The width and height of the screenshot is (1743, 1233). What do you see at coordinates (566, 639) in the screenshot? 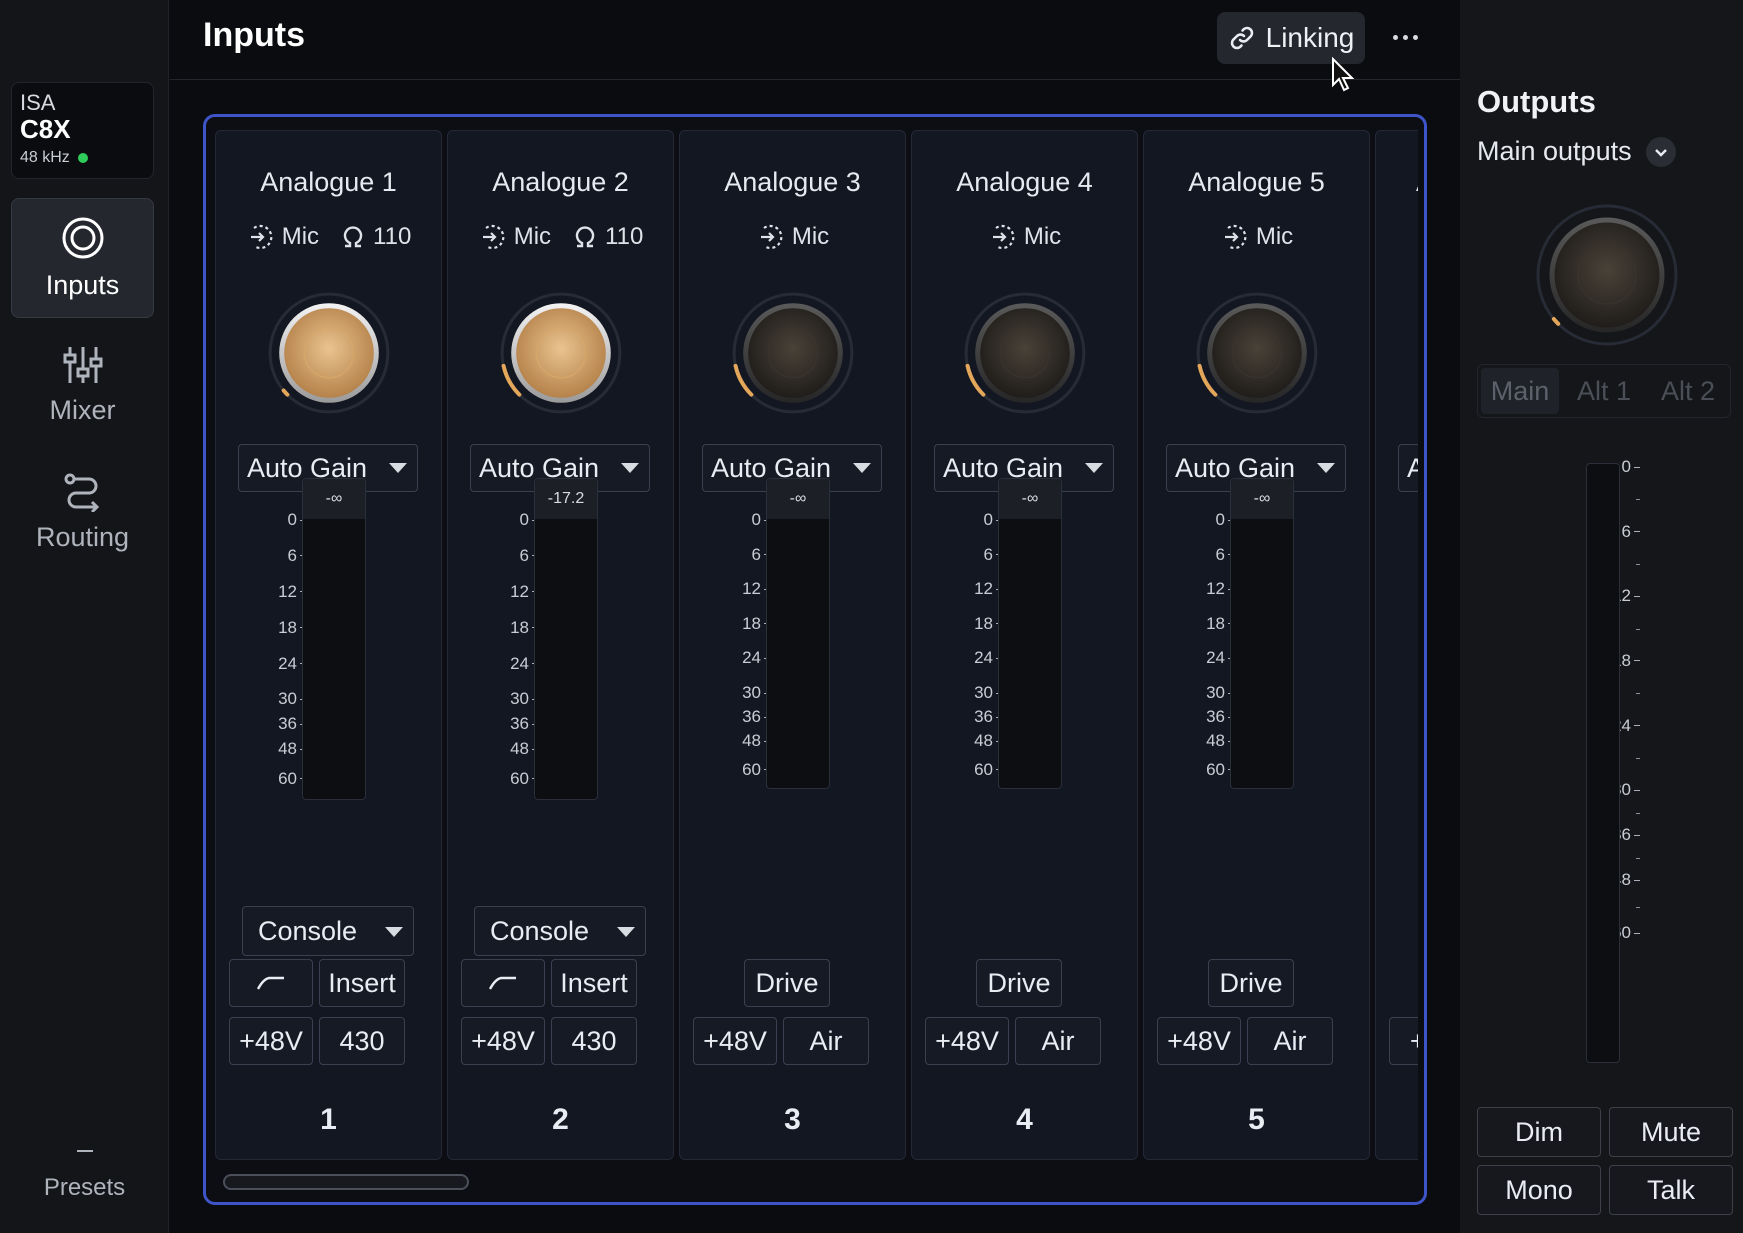
I see `level-meter: -17.2` at bounding box center [566, 639].